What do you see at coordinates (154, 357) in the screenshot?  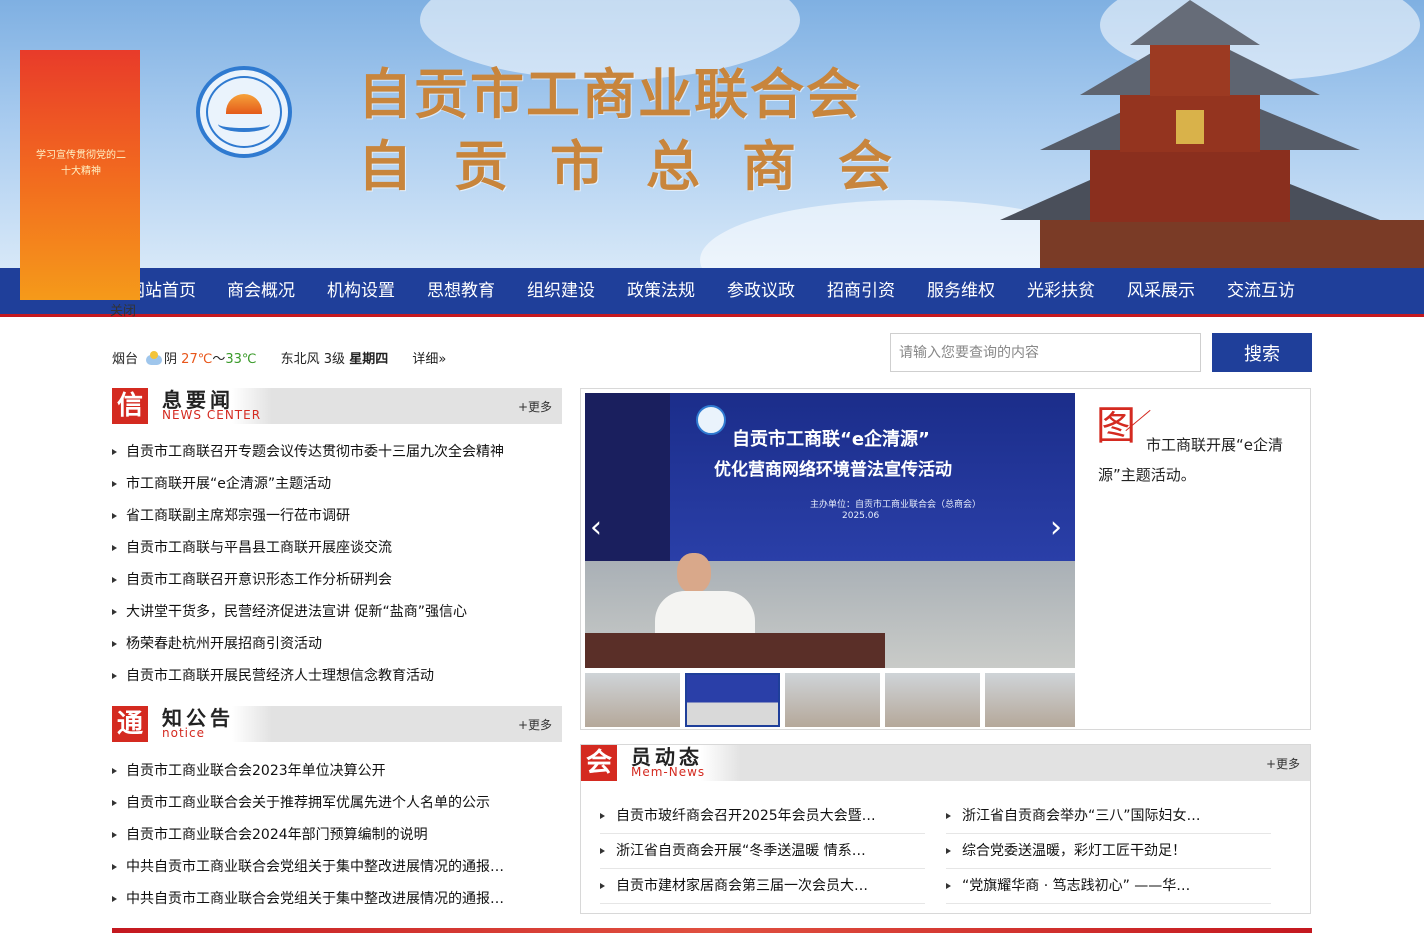 I see `cloudy-icon` at bounding box center [154, 357].